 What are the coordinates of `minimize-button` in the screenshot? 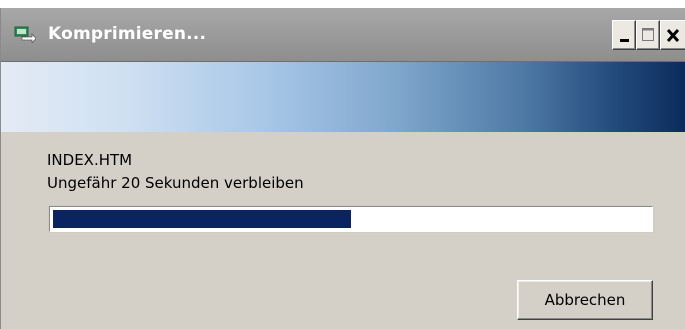 It's located at (624, 35).